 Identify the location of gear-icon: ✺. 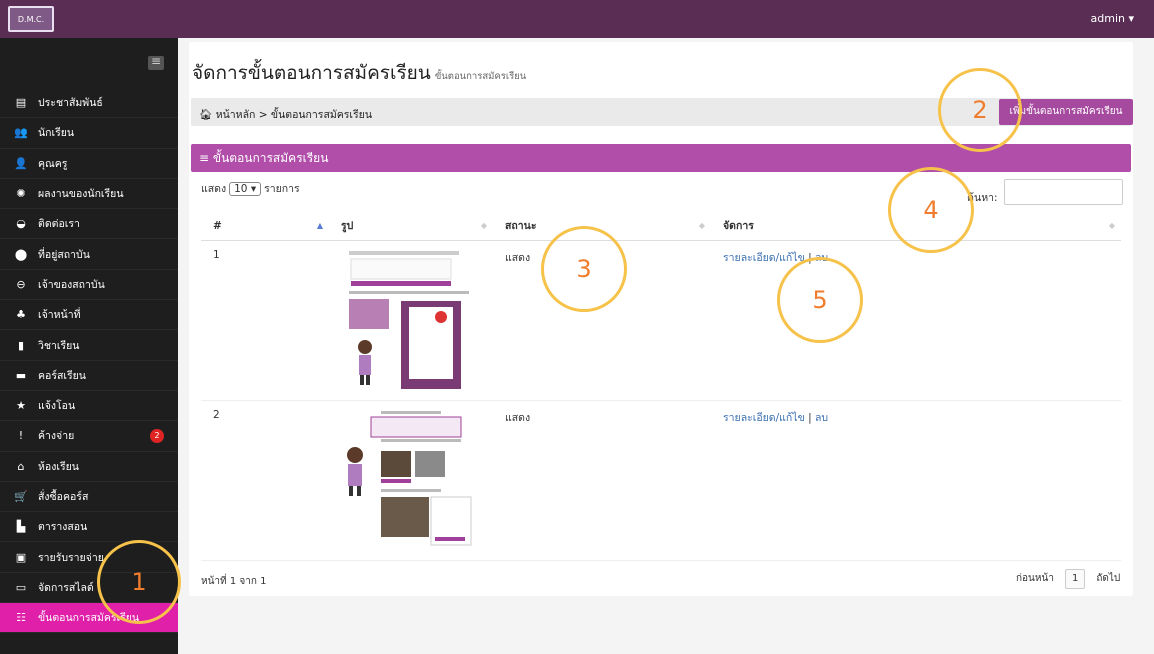
(21, 194).